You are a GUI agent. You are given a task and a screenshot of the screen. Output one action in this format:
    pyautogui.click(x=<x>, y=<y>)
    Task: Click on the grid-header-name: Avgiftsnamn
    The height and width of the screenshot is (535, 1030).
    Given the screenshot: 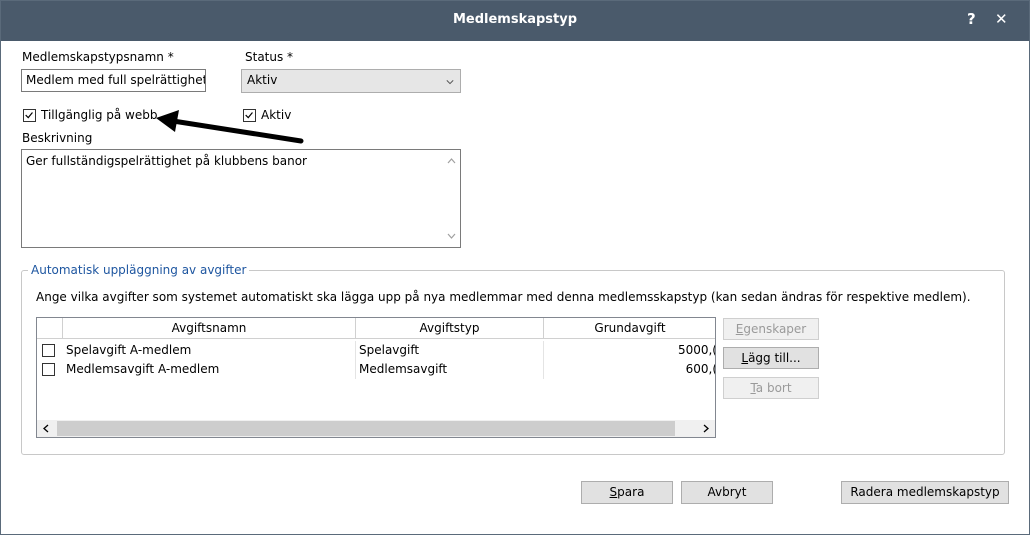 What is the action you would take?
    pyautogui.click(x=209, y=328)
    